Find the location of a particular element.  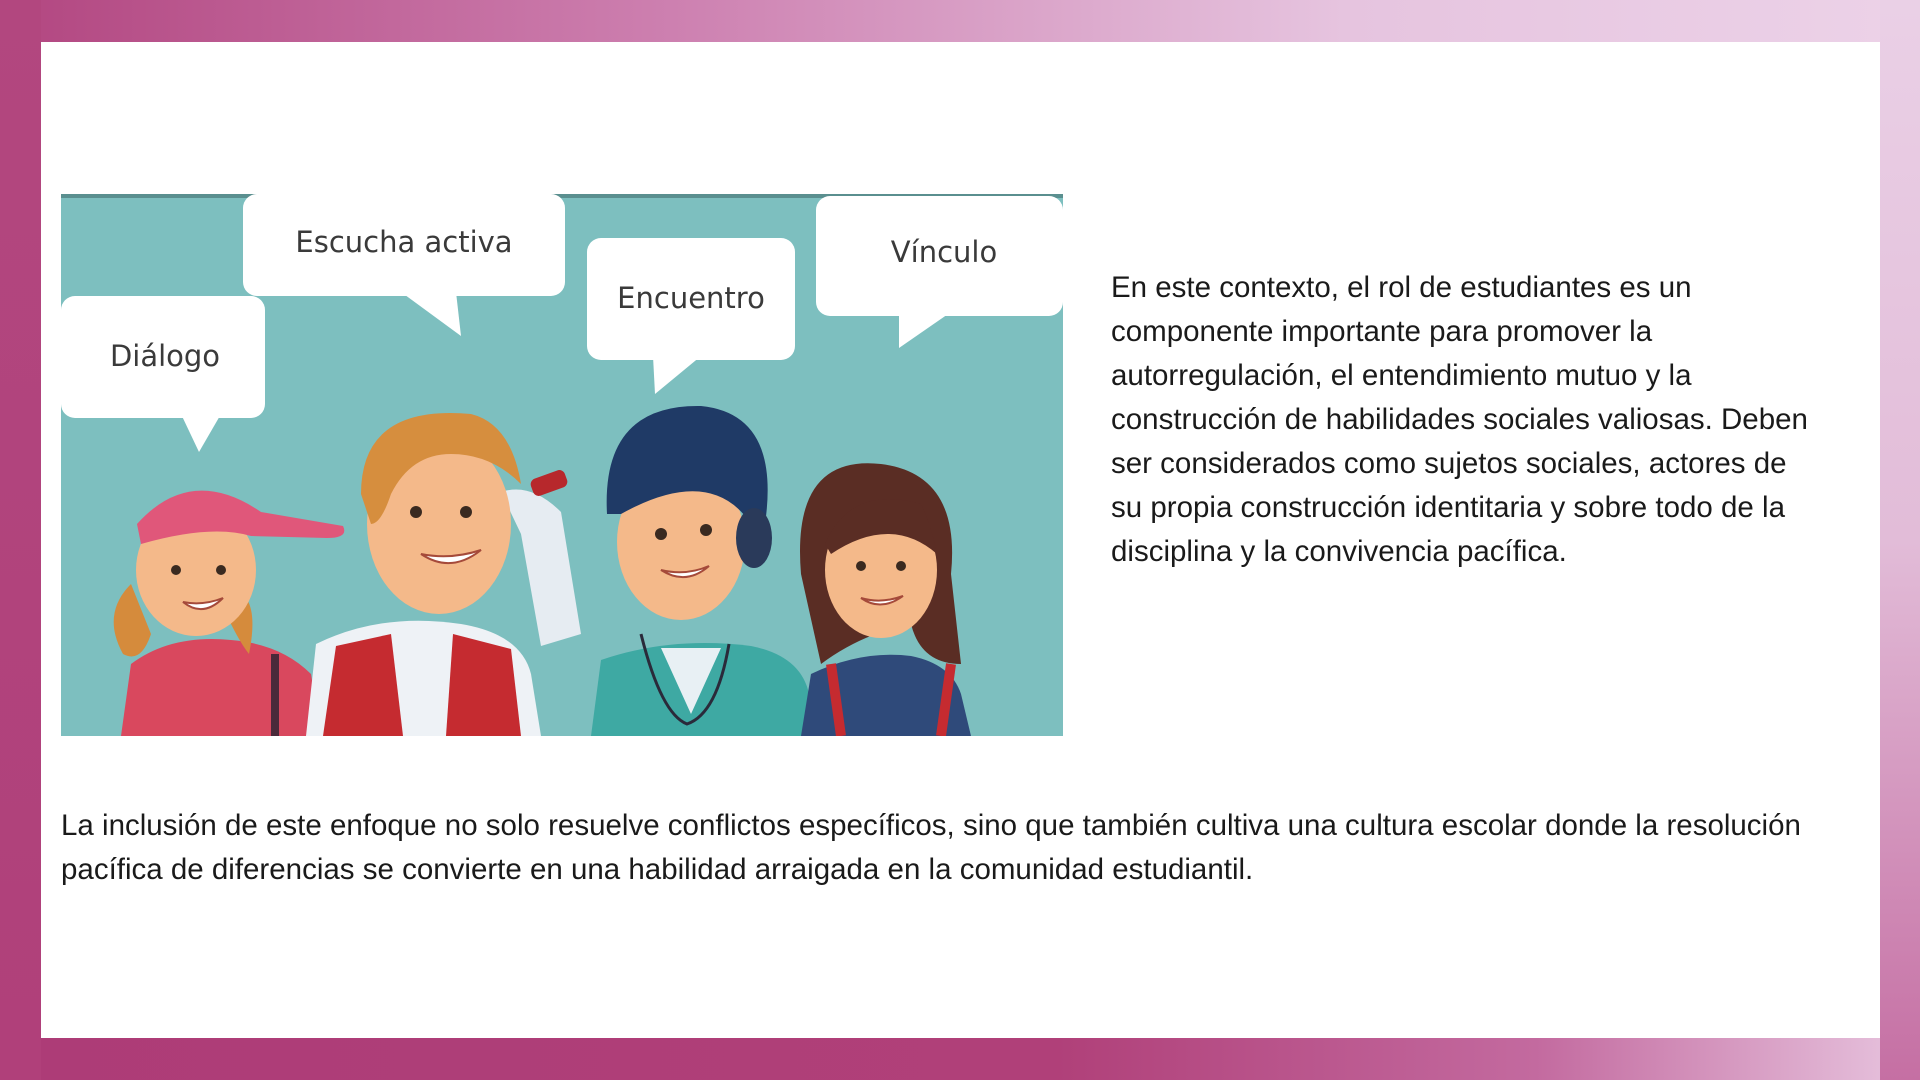

background-top-band is located at coordinates (960, 21).